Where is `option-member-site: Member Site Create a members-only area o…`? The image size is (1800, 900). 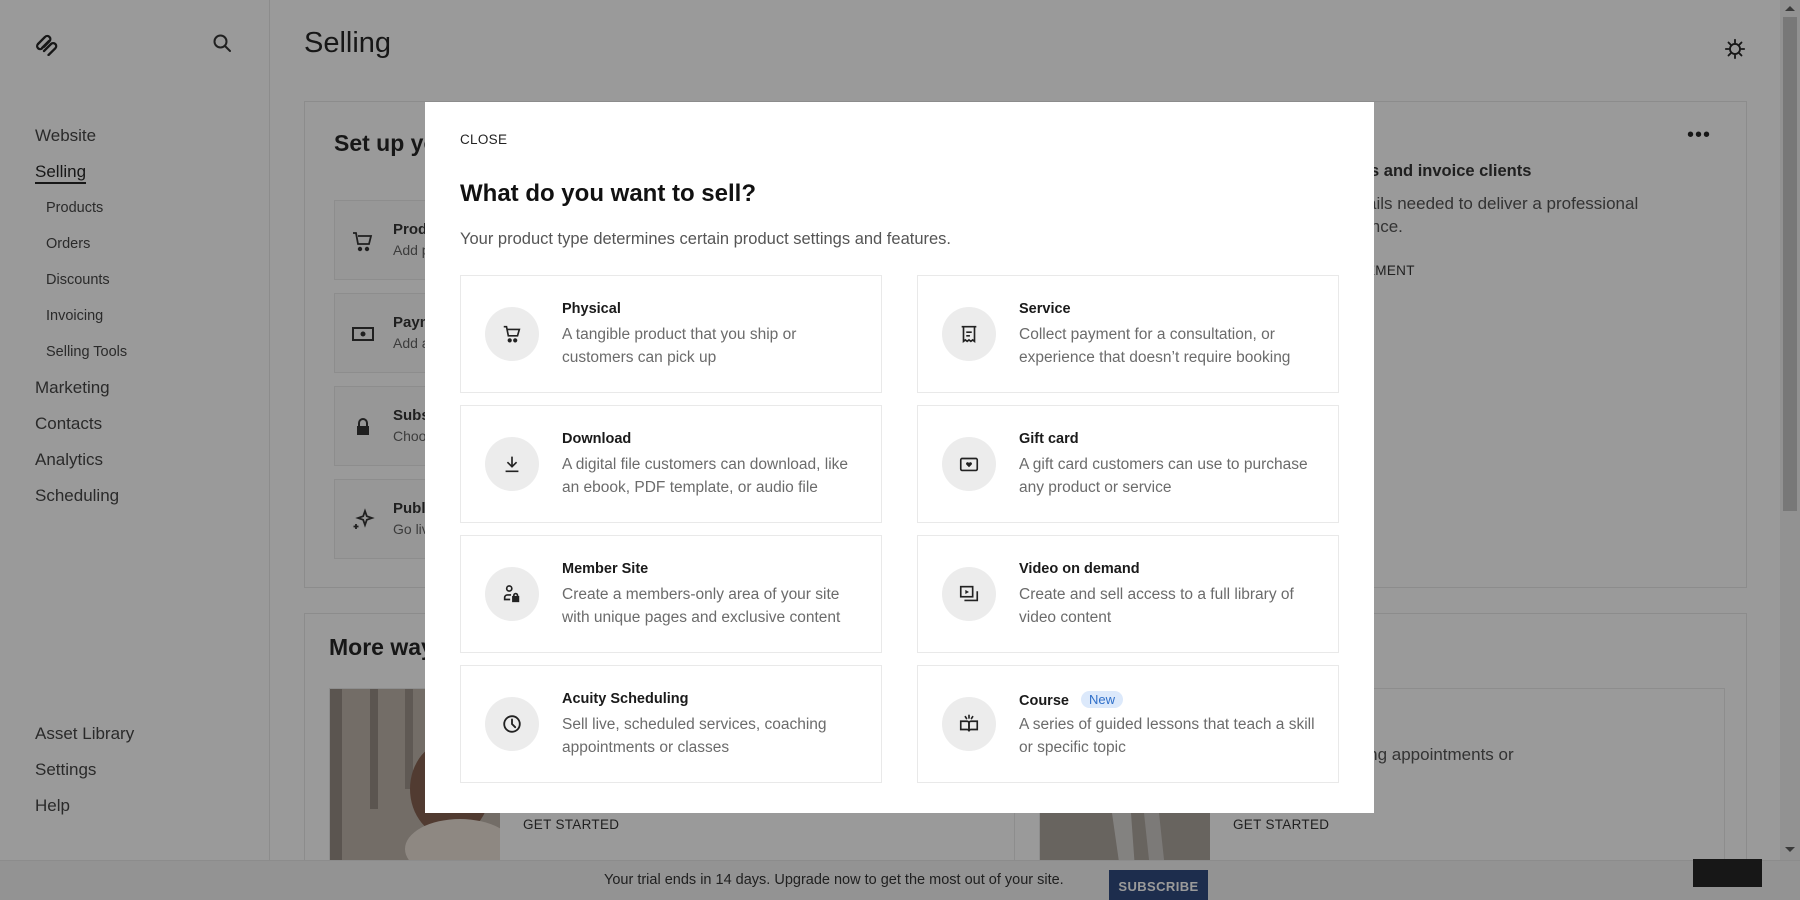
option-member-site: Member Site Create a members-only area o… is located at coordinates (671, 594).